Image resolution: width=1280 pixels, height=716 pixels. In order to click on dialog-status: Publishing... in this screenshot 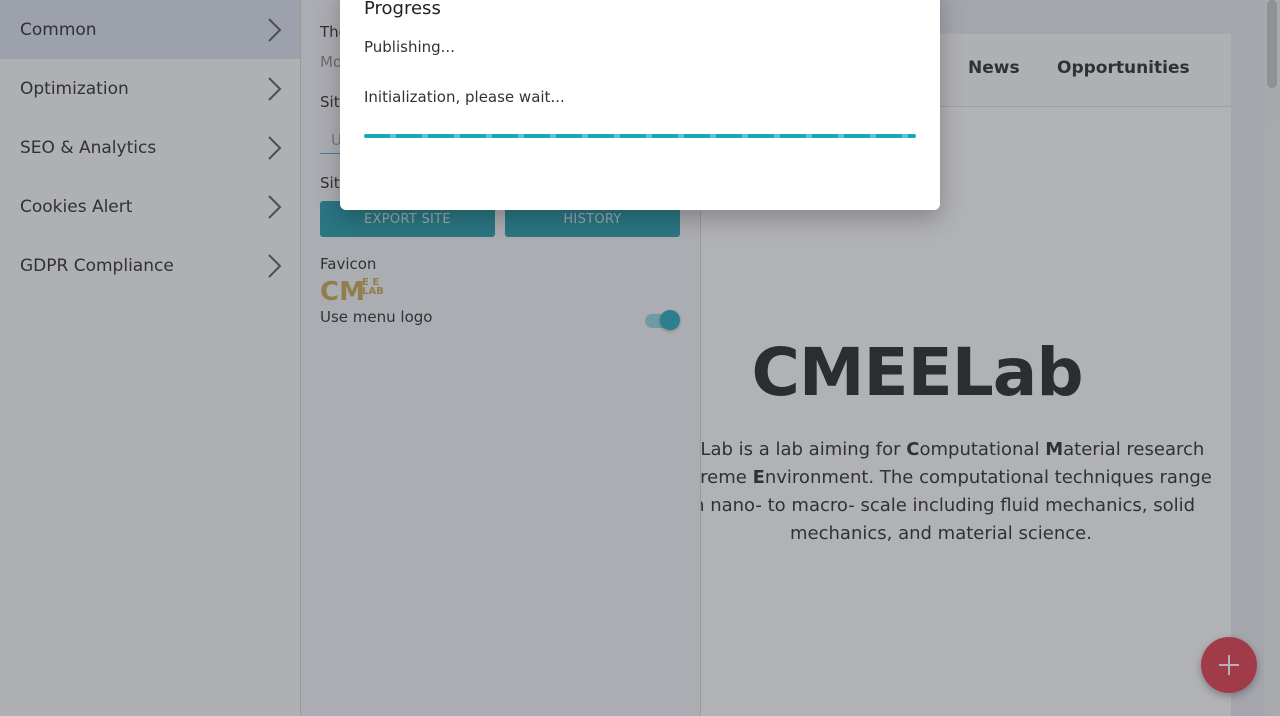, I will do `click(409, 47)`.